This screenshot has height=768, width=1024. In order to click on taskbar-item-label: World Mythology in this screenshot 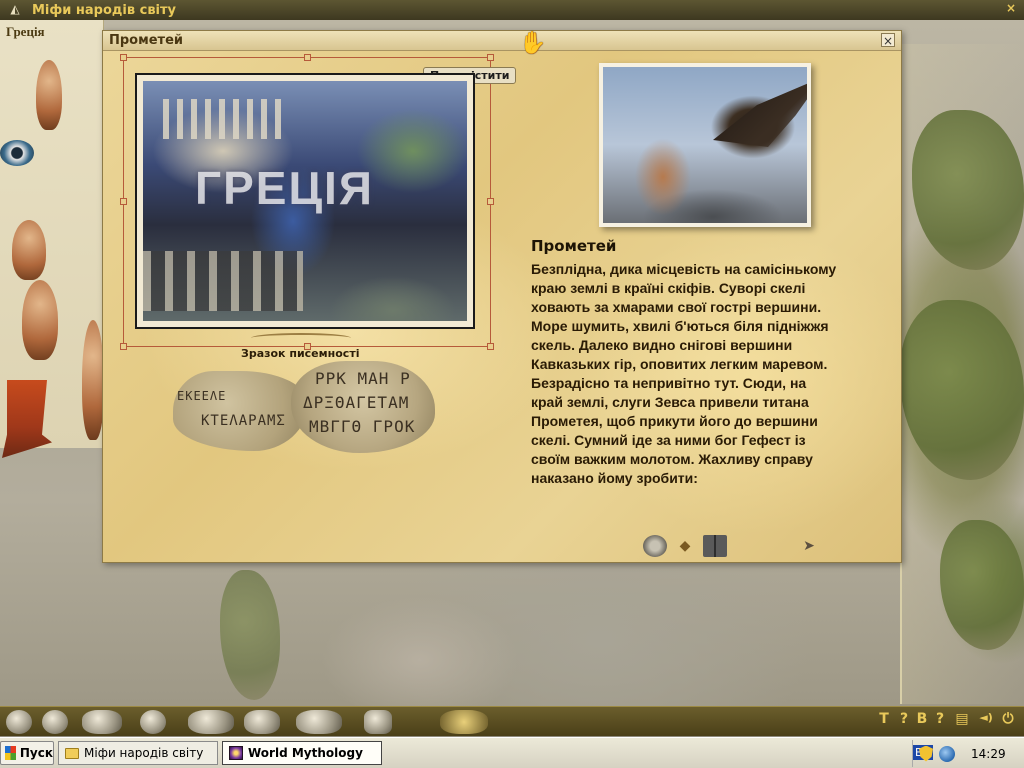, I will do `click(305, 753)`.